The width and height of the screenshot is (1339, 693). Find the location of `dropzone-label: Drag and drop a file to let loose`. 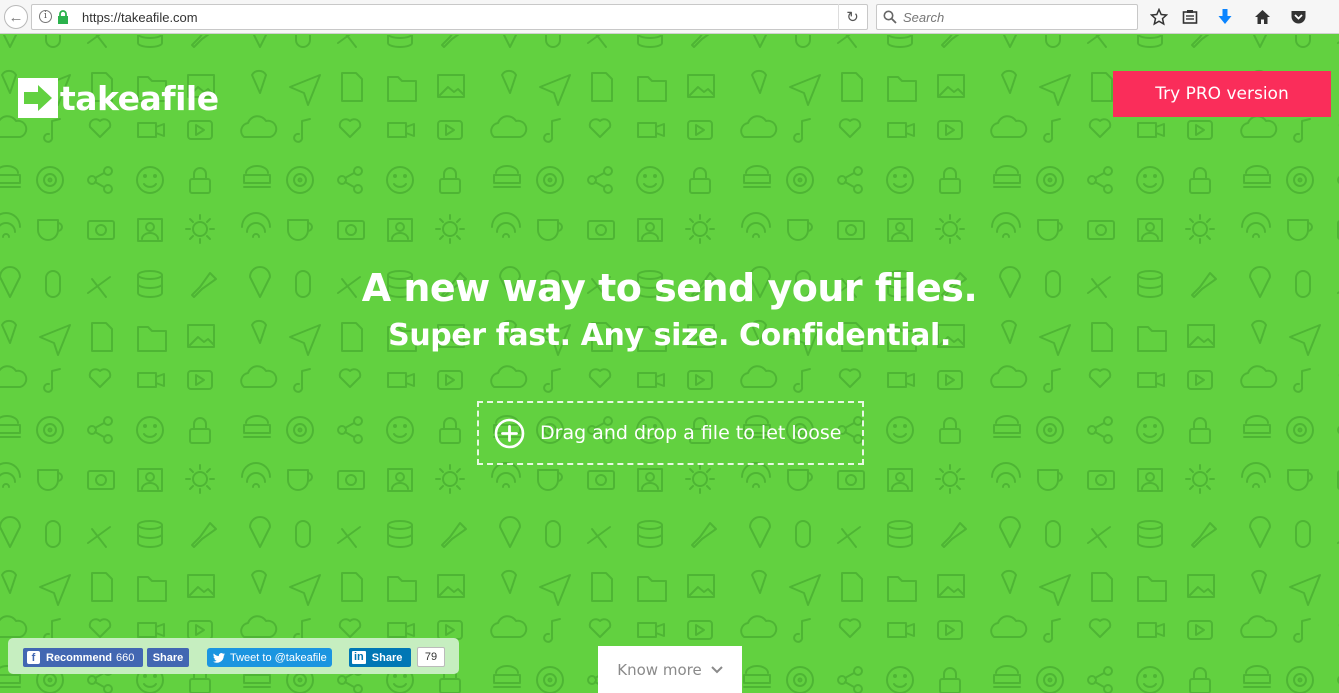

dropzone-label: Drag and drop a file to let loose is located at coordinates (691, 433).